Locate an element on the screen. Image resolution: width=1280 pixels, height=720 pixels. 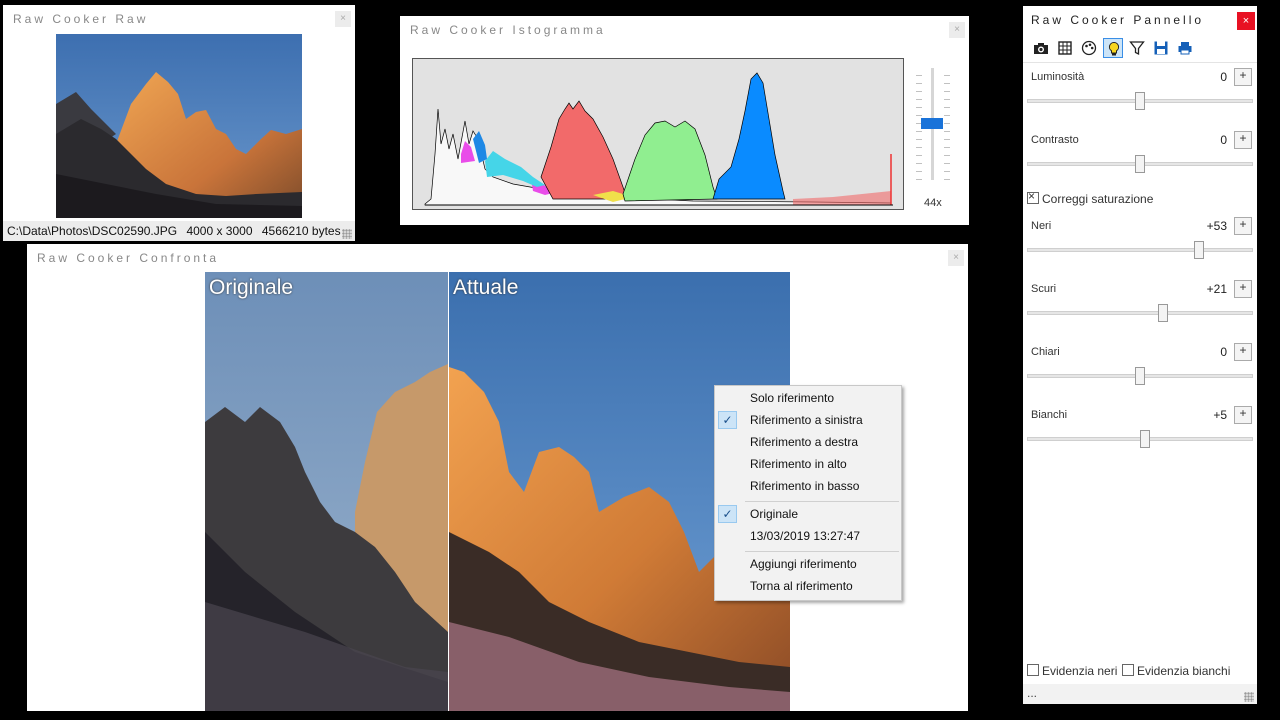
neri-slider-thumb is located at coordinates (1198, 250).